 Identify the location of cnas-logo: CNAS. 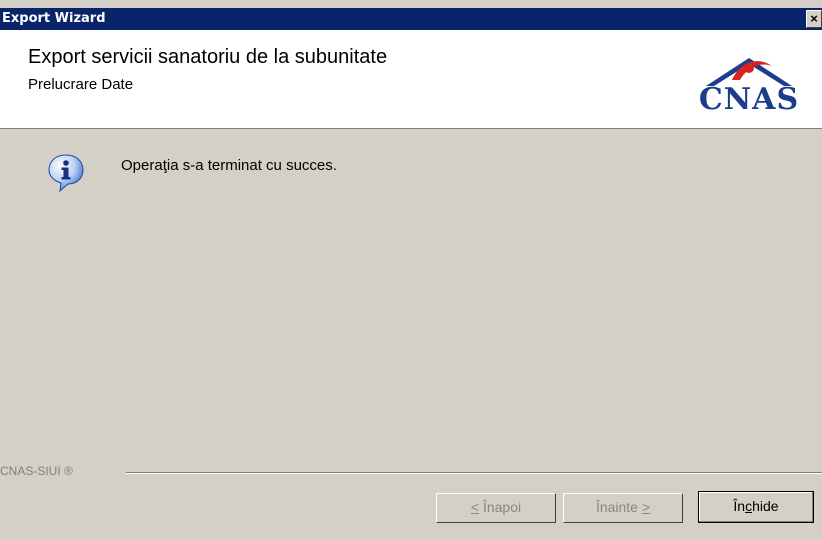
(749, 86).